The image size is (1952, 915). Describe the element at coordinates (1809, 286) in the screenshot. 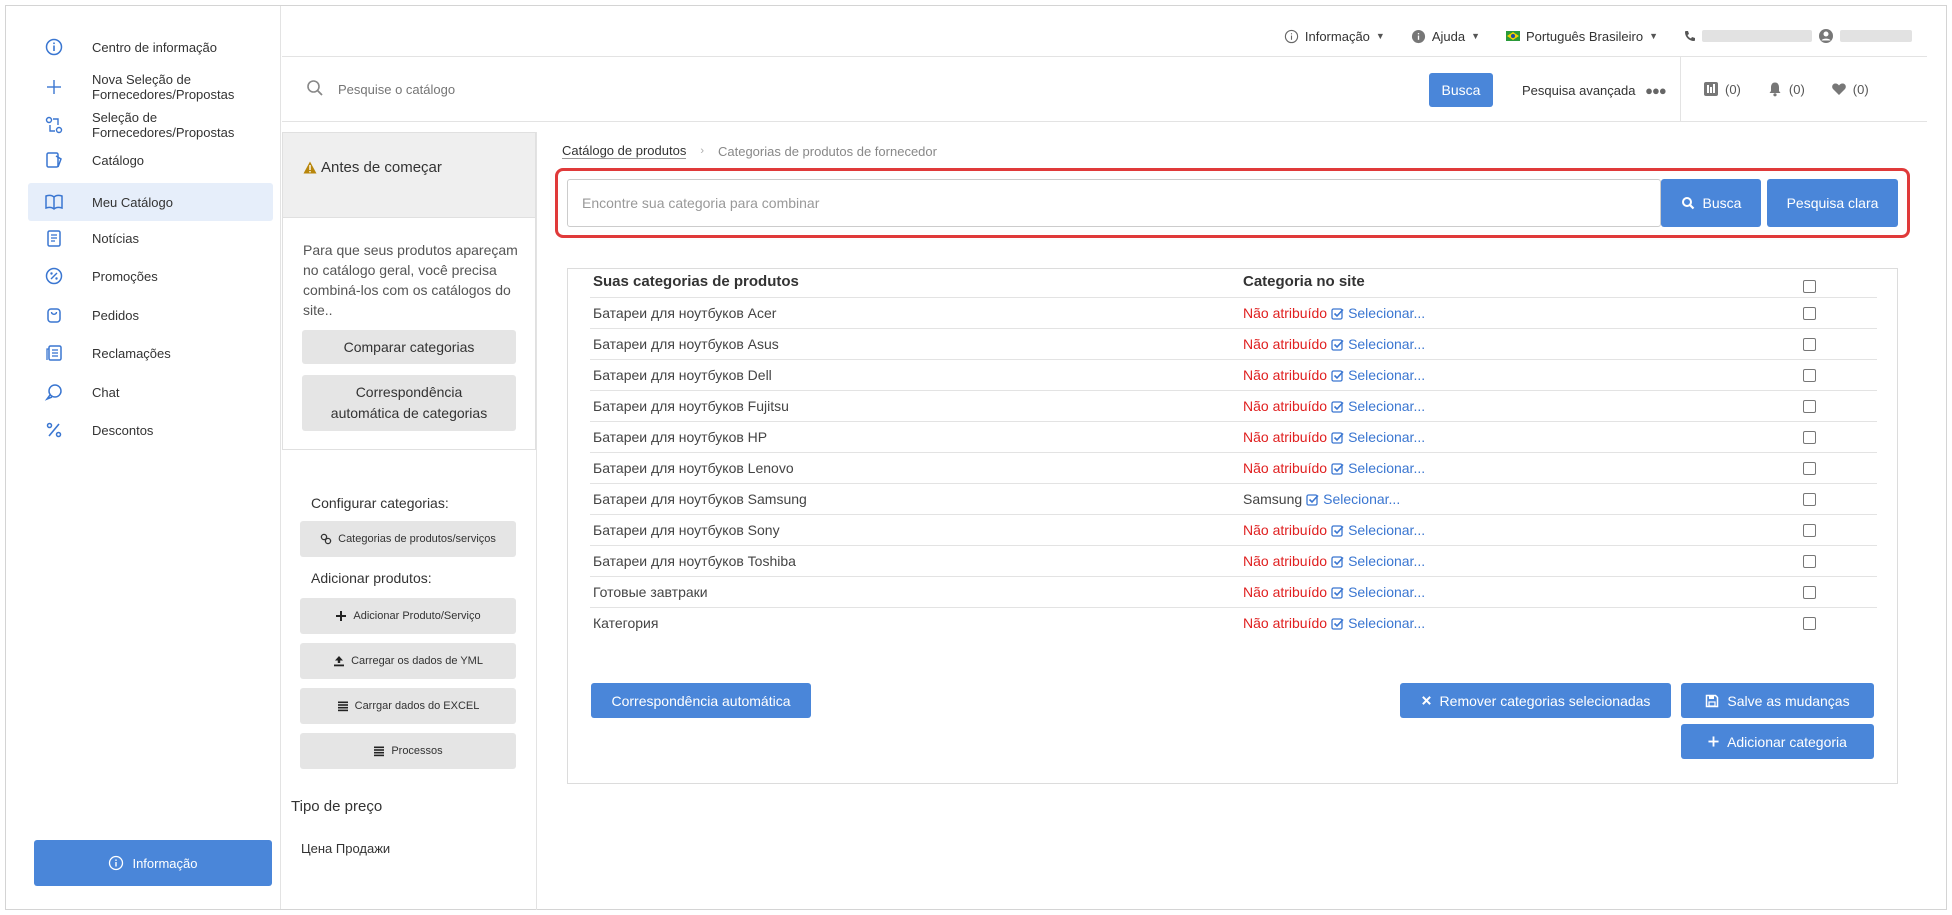

I see `select-all-checkbox` at that location.